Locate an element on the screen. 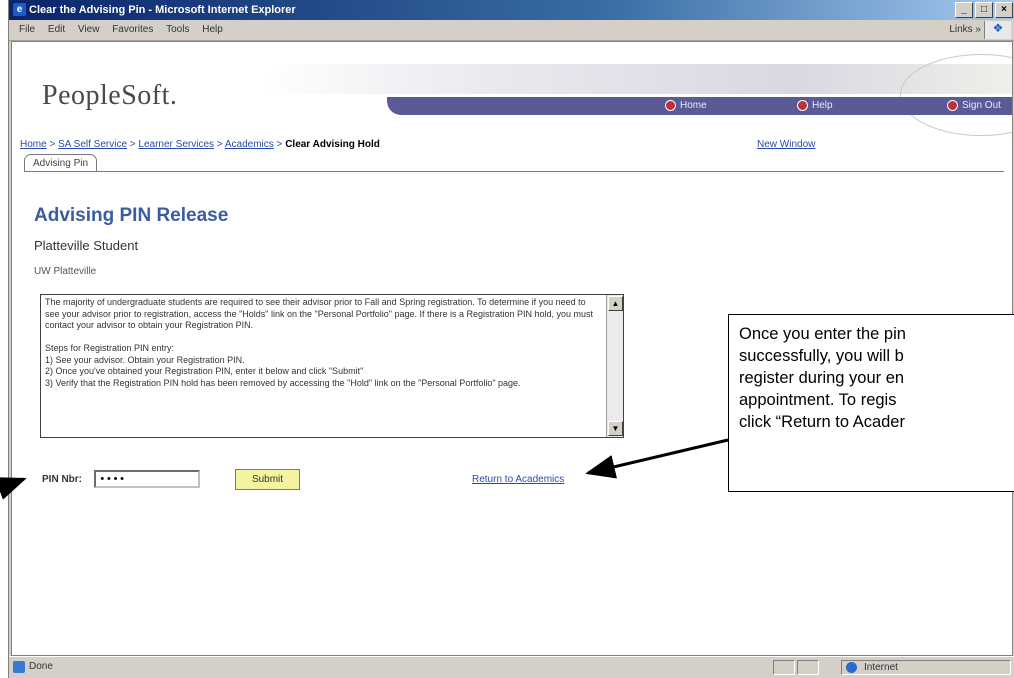  return-to-academics-link: Return to Academics is located at coordinates (518, 479).